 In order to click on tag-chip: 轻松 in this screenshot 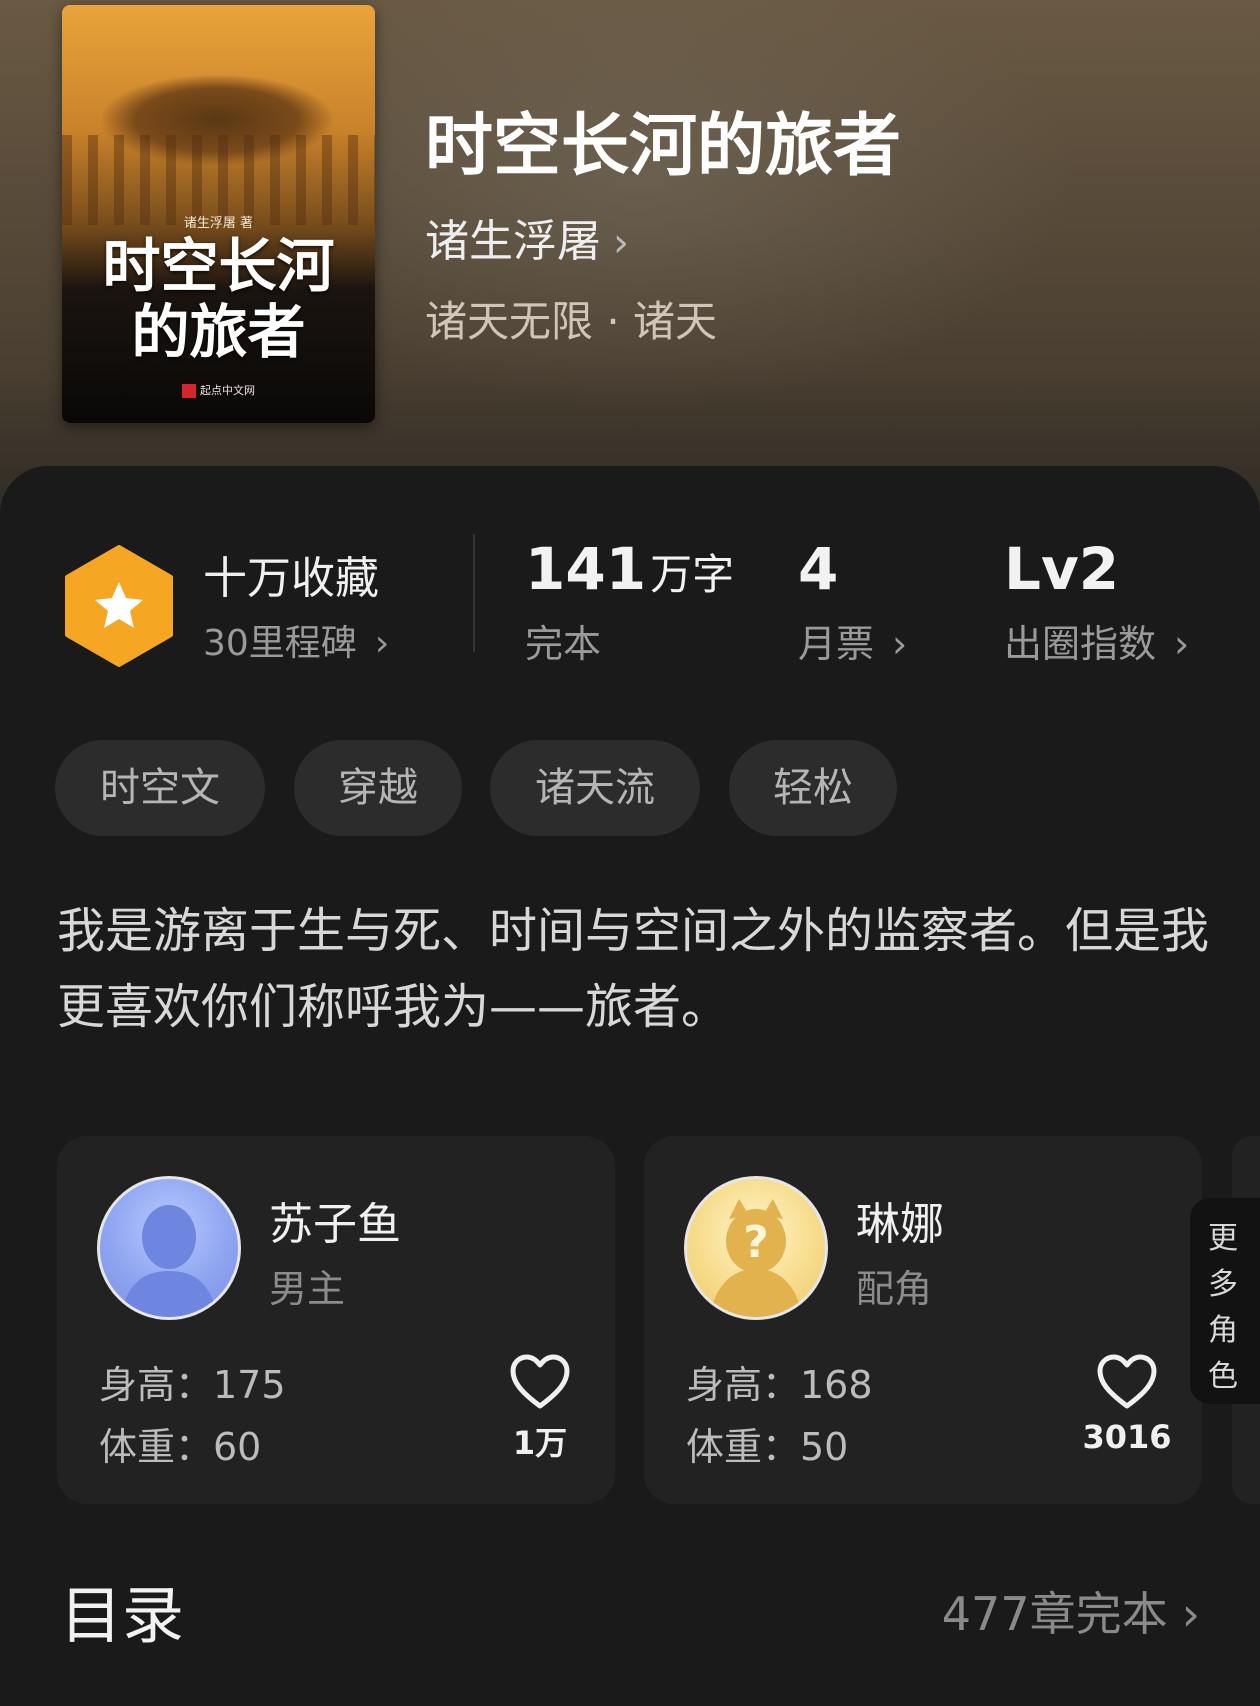, I will do `click(813, 788)`.